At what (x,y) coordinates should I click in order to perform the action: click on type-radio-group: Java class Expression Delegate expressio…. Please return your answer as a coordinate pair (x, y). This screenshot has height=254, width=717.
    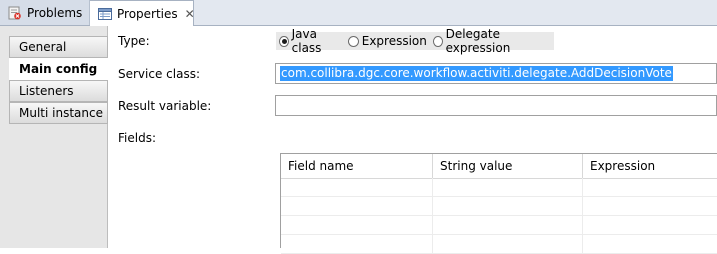
    Looking at the image, I should click on (415, 41).